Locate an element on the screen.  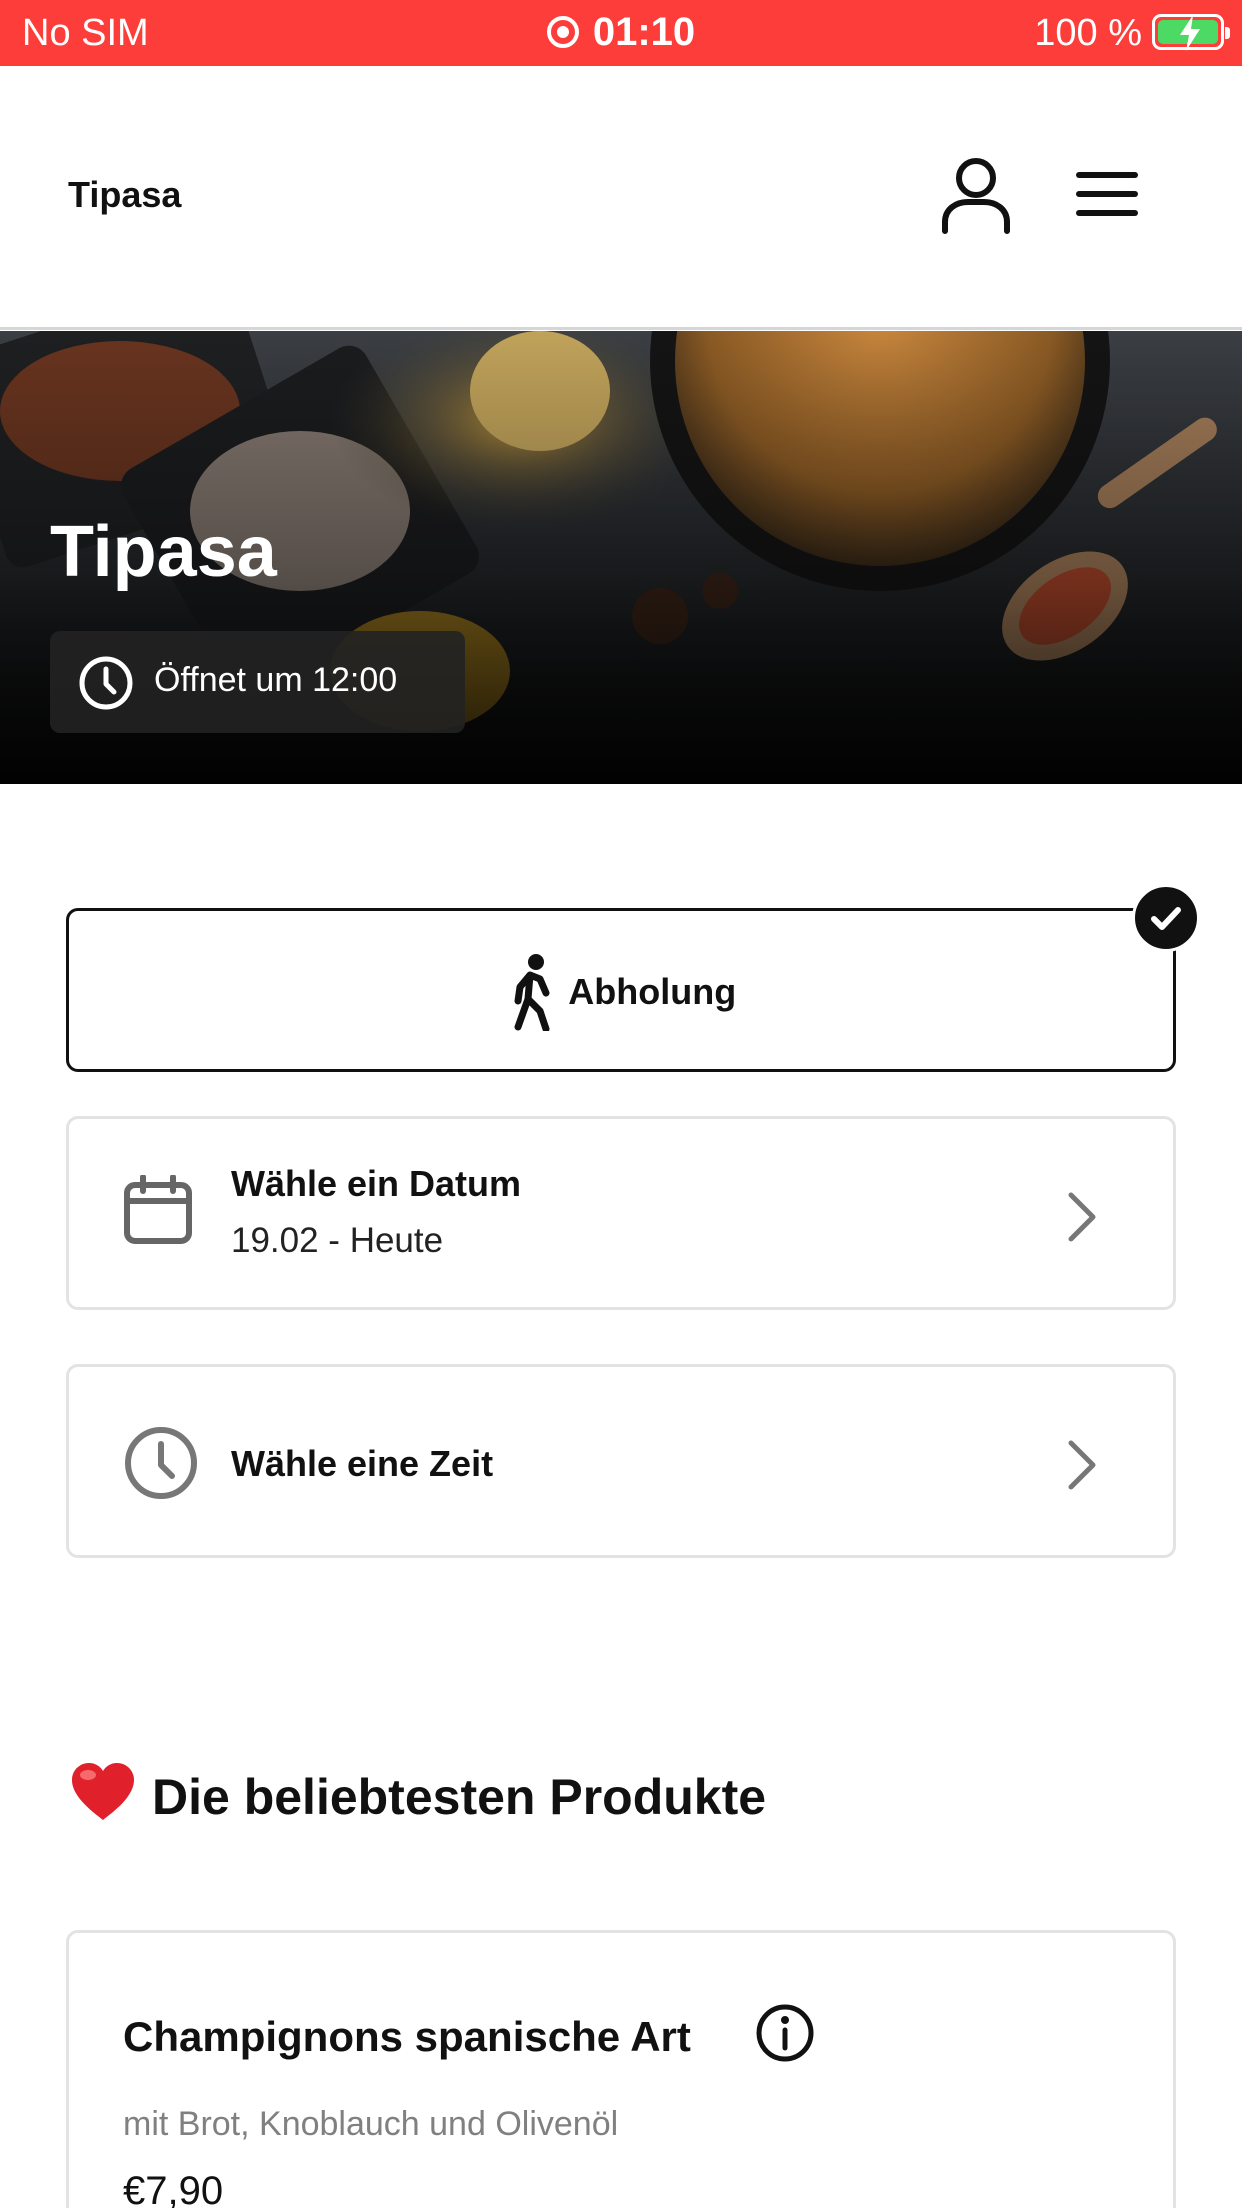
checkmark-icon is located at coordinates (1166, 918).